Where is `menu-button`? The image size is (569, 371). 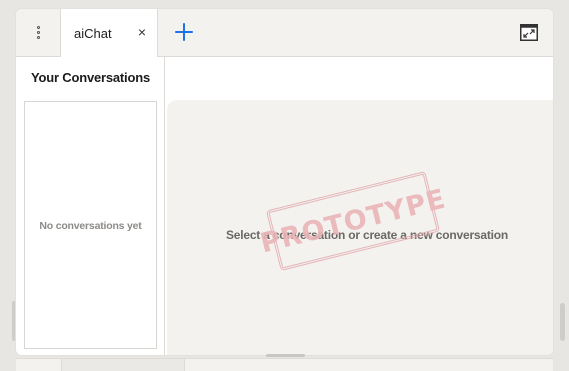 menu-button is located at coordinates (38, 32).